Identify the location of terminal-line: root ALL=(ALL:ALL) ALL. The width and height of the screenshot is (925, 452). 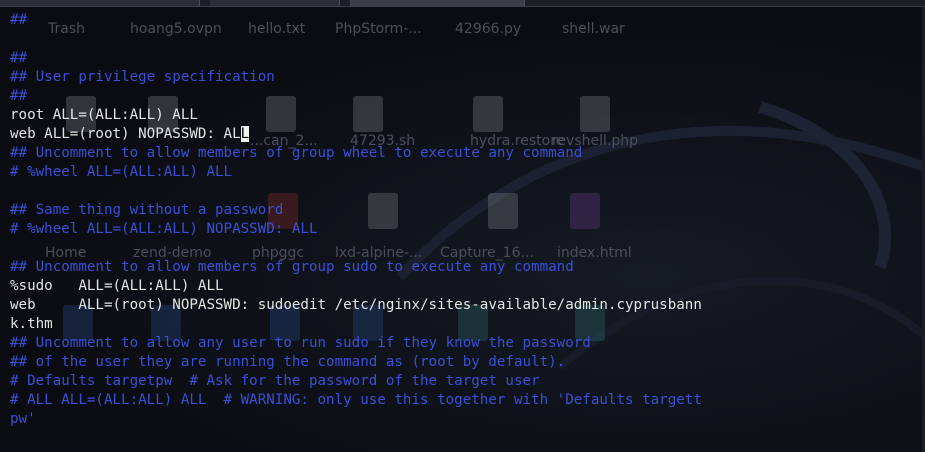
(465, 115).